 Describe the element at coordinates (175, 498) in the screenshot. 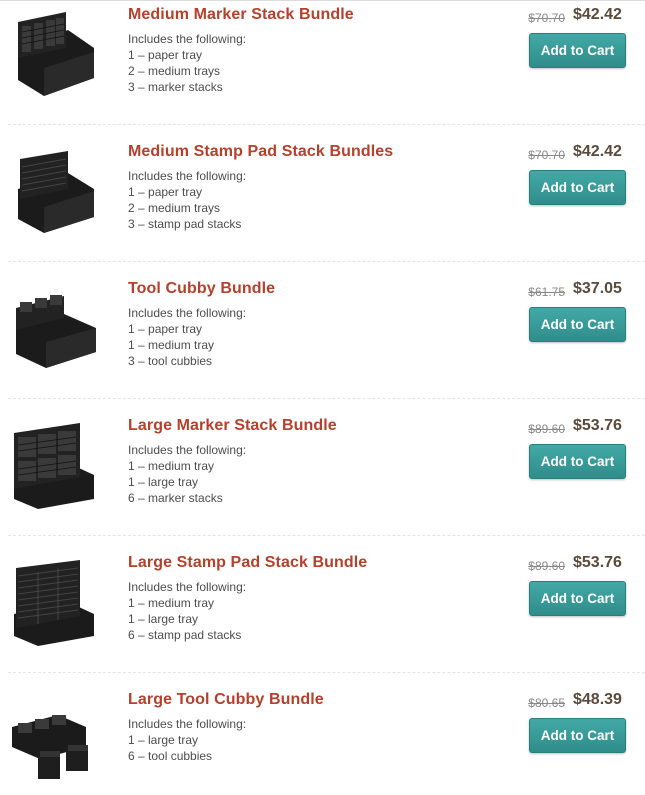

I see `included-item: 6 – marker stacks` at that location.